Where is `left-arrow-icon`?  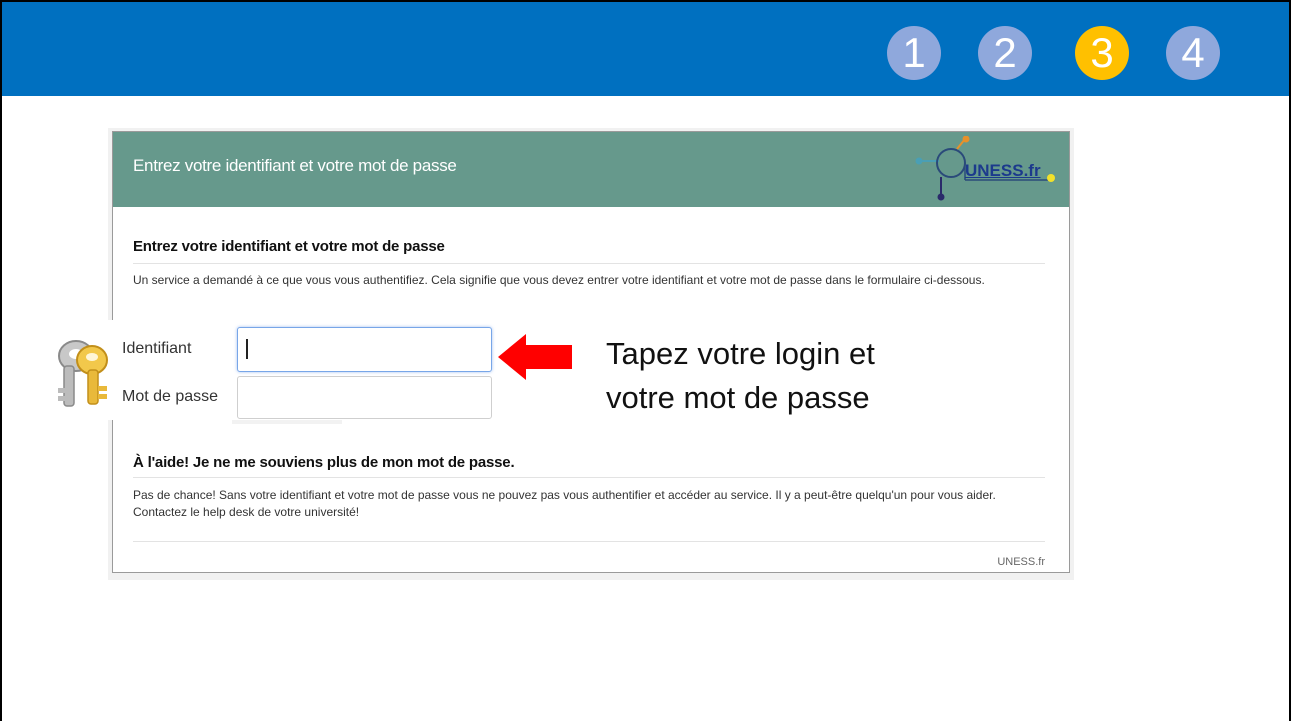
left-arrow-icon is located at coordinates (536, 357).